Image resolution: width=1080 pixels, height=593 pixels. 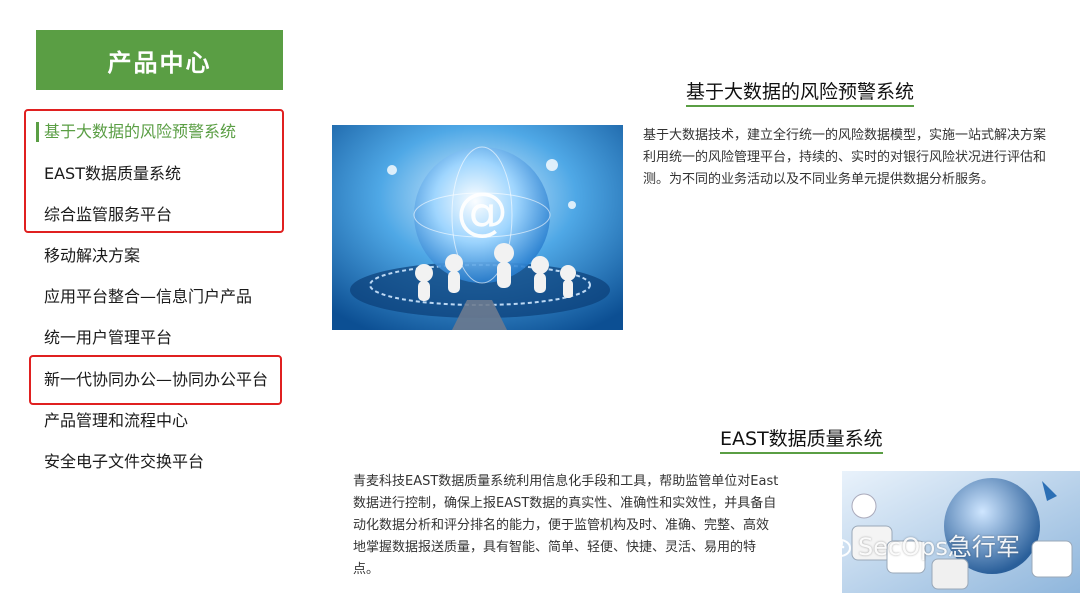 What do you see at coordinates (801, 440) in the screenshot?
I see `section-title-east: EAST数据质量系统` at bounding box center [801, 440].